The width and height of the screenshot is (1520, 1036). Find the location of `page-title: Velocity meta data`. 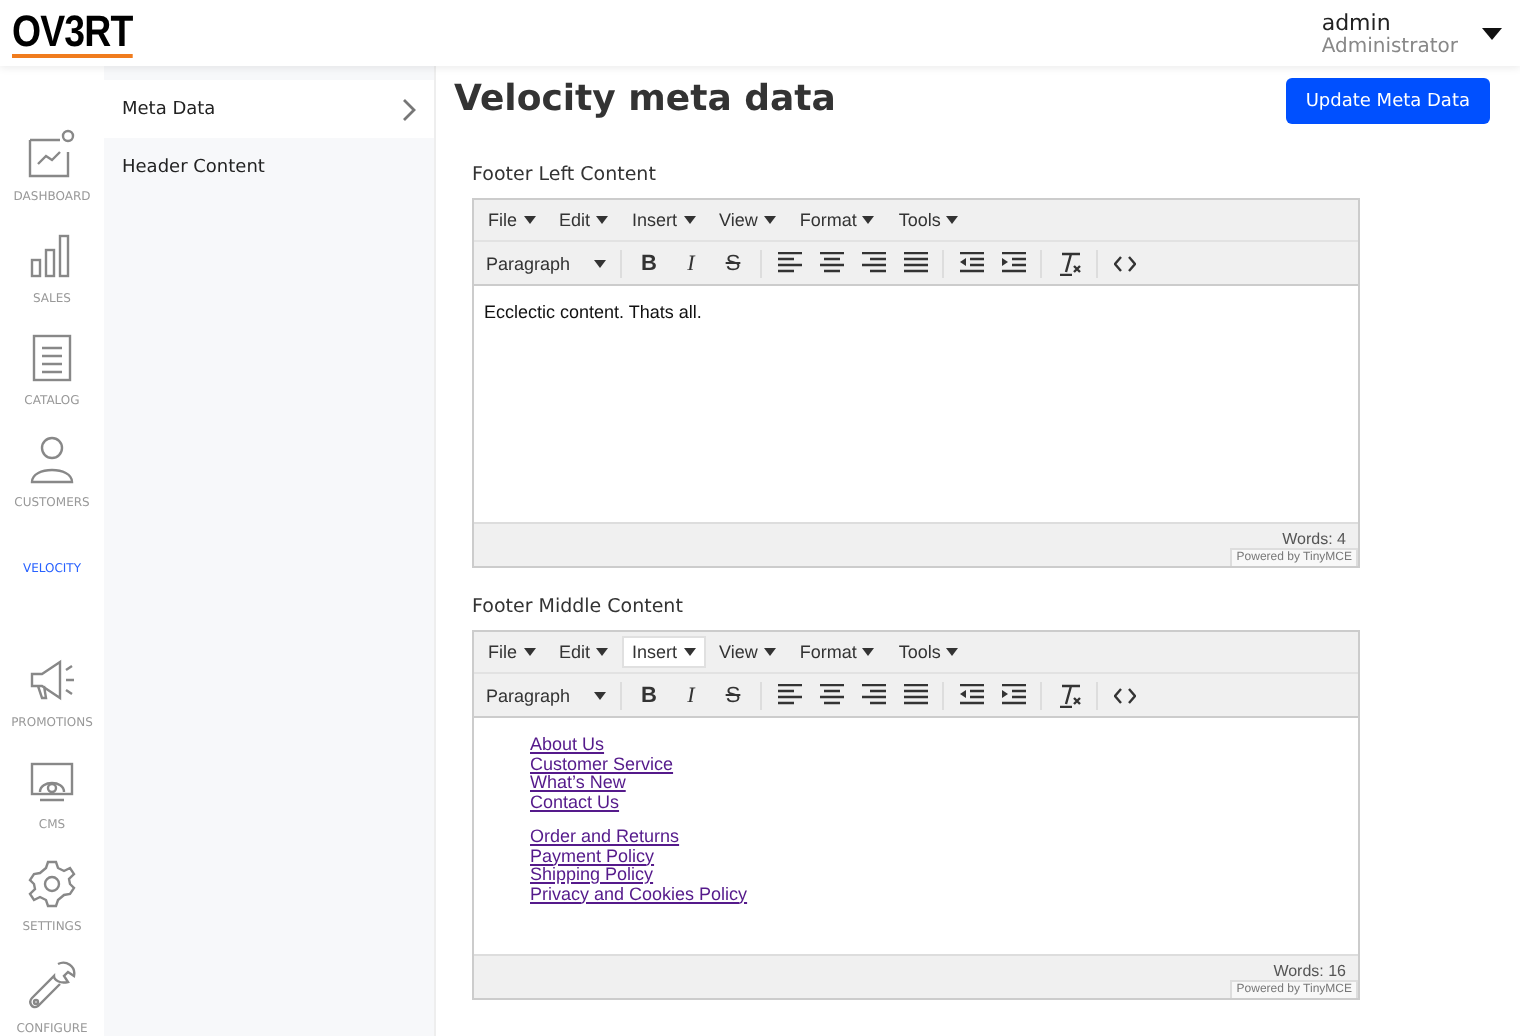

page-title: Velocity meta data is located at coordinates (645, 99).